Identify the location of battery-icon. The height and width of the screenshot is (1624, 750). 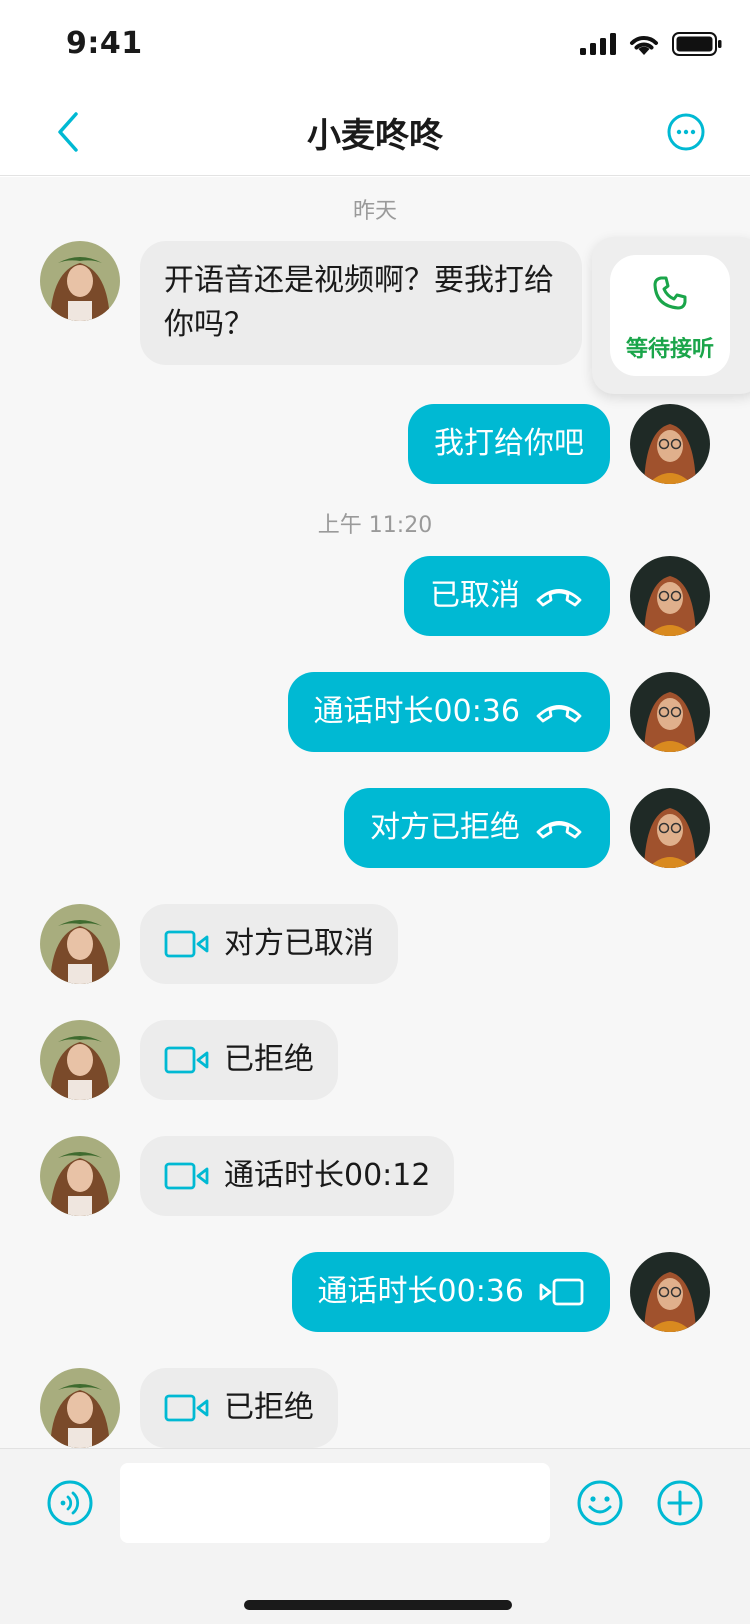
(697, 44).